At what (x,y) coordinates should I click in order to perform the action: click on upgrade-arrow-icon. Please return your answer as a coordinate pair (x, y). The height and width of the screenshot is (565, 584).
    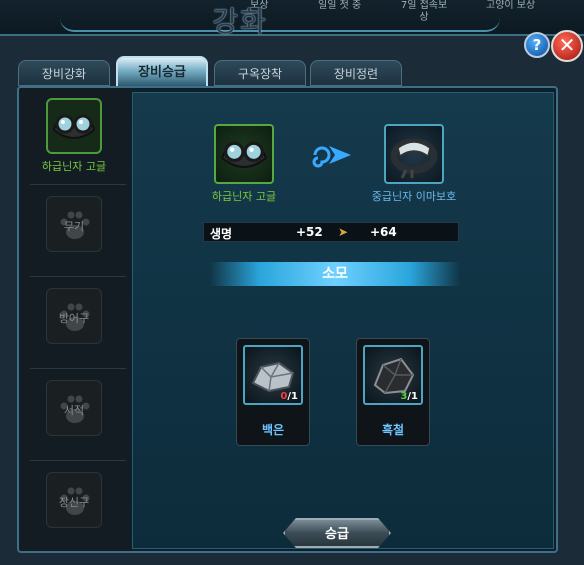
    Looking at the image, I should click on (331, 157).